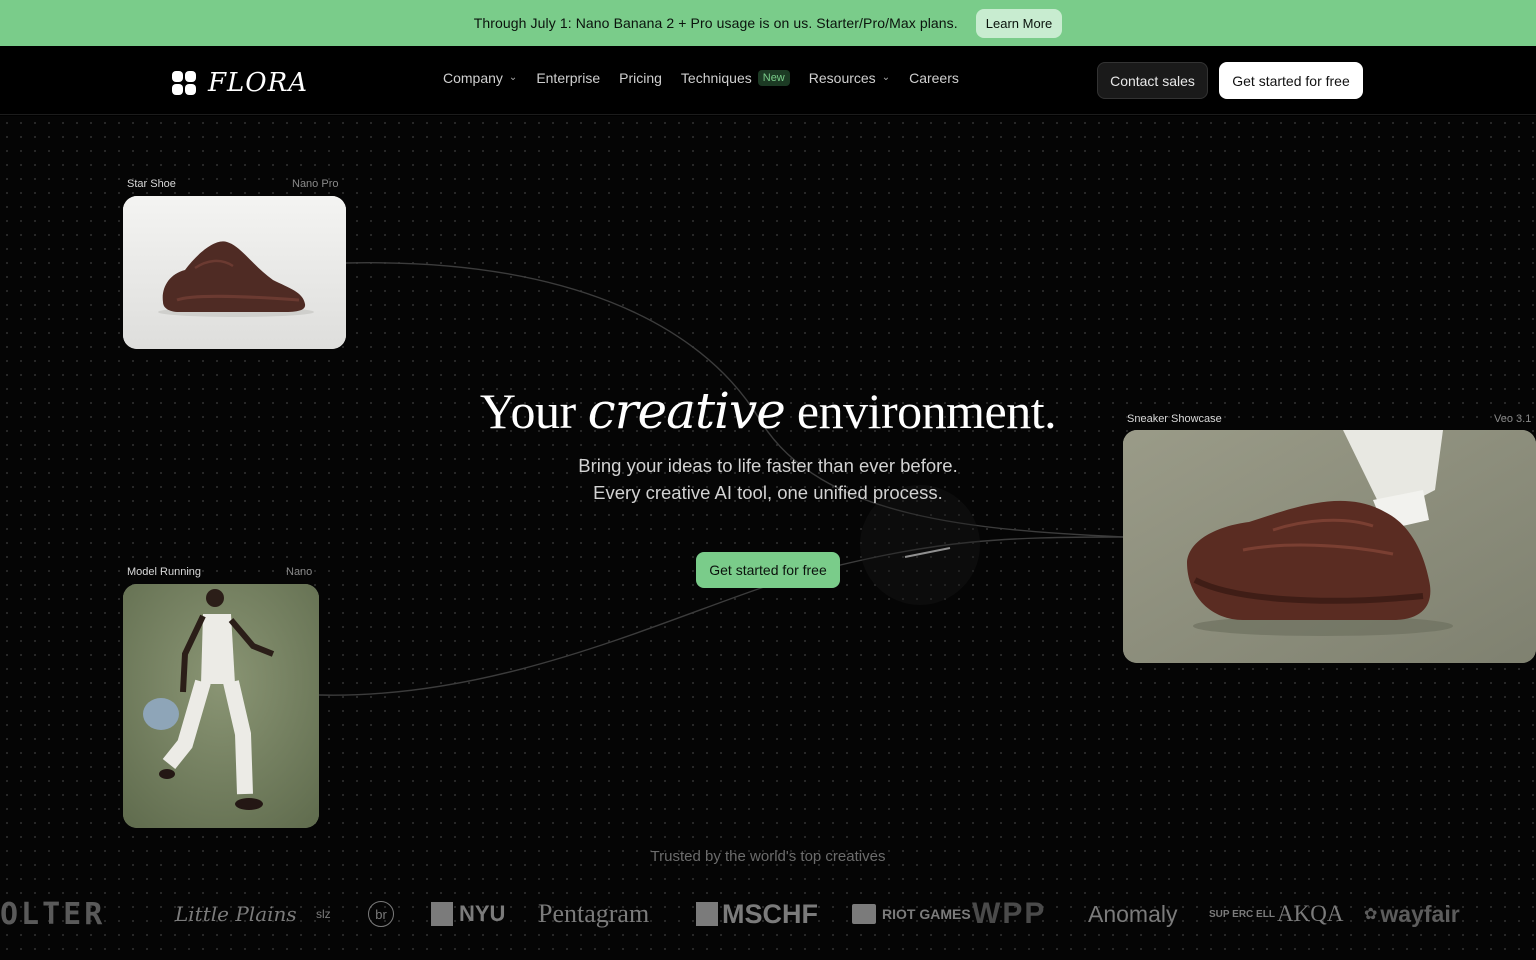  Describe the element at coordinates (768, 856) in the screenshot. I see `trusted-heading: Trusted by the world's top creatives` at that location.